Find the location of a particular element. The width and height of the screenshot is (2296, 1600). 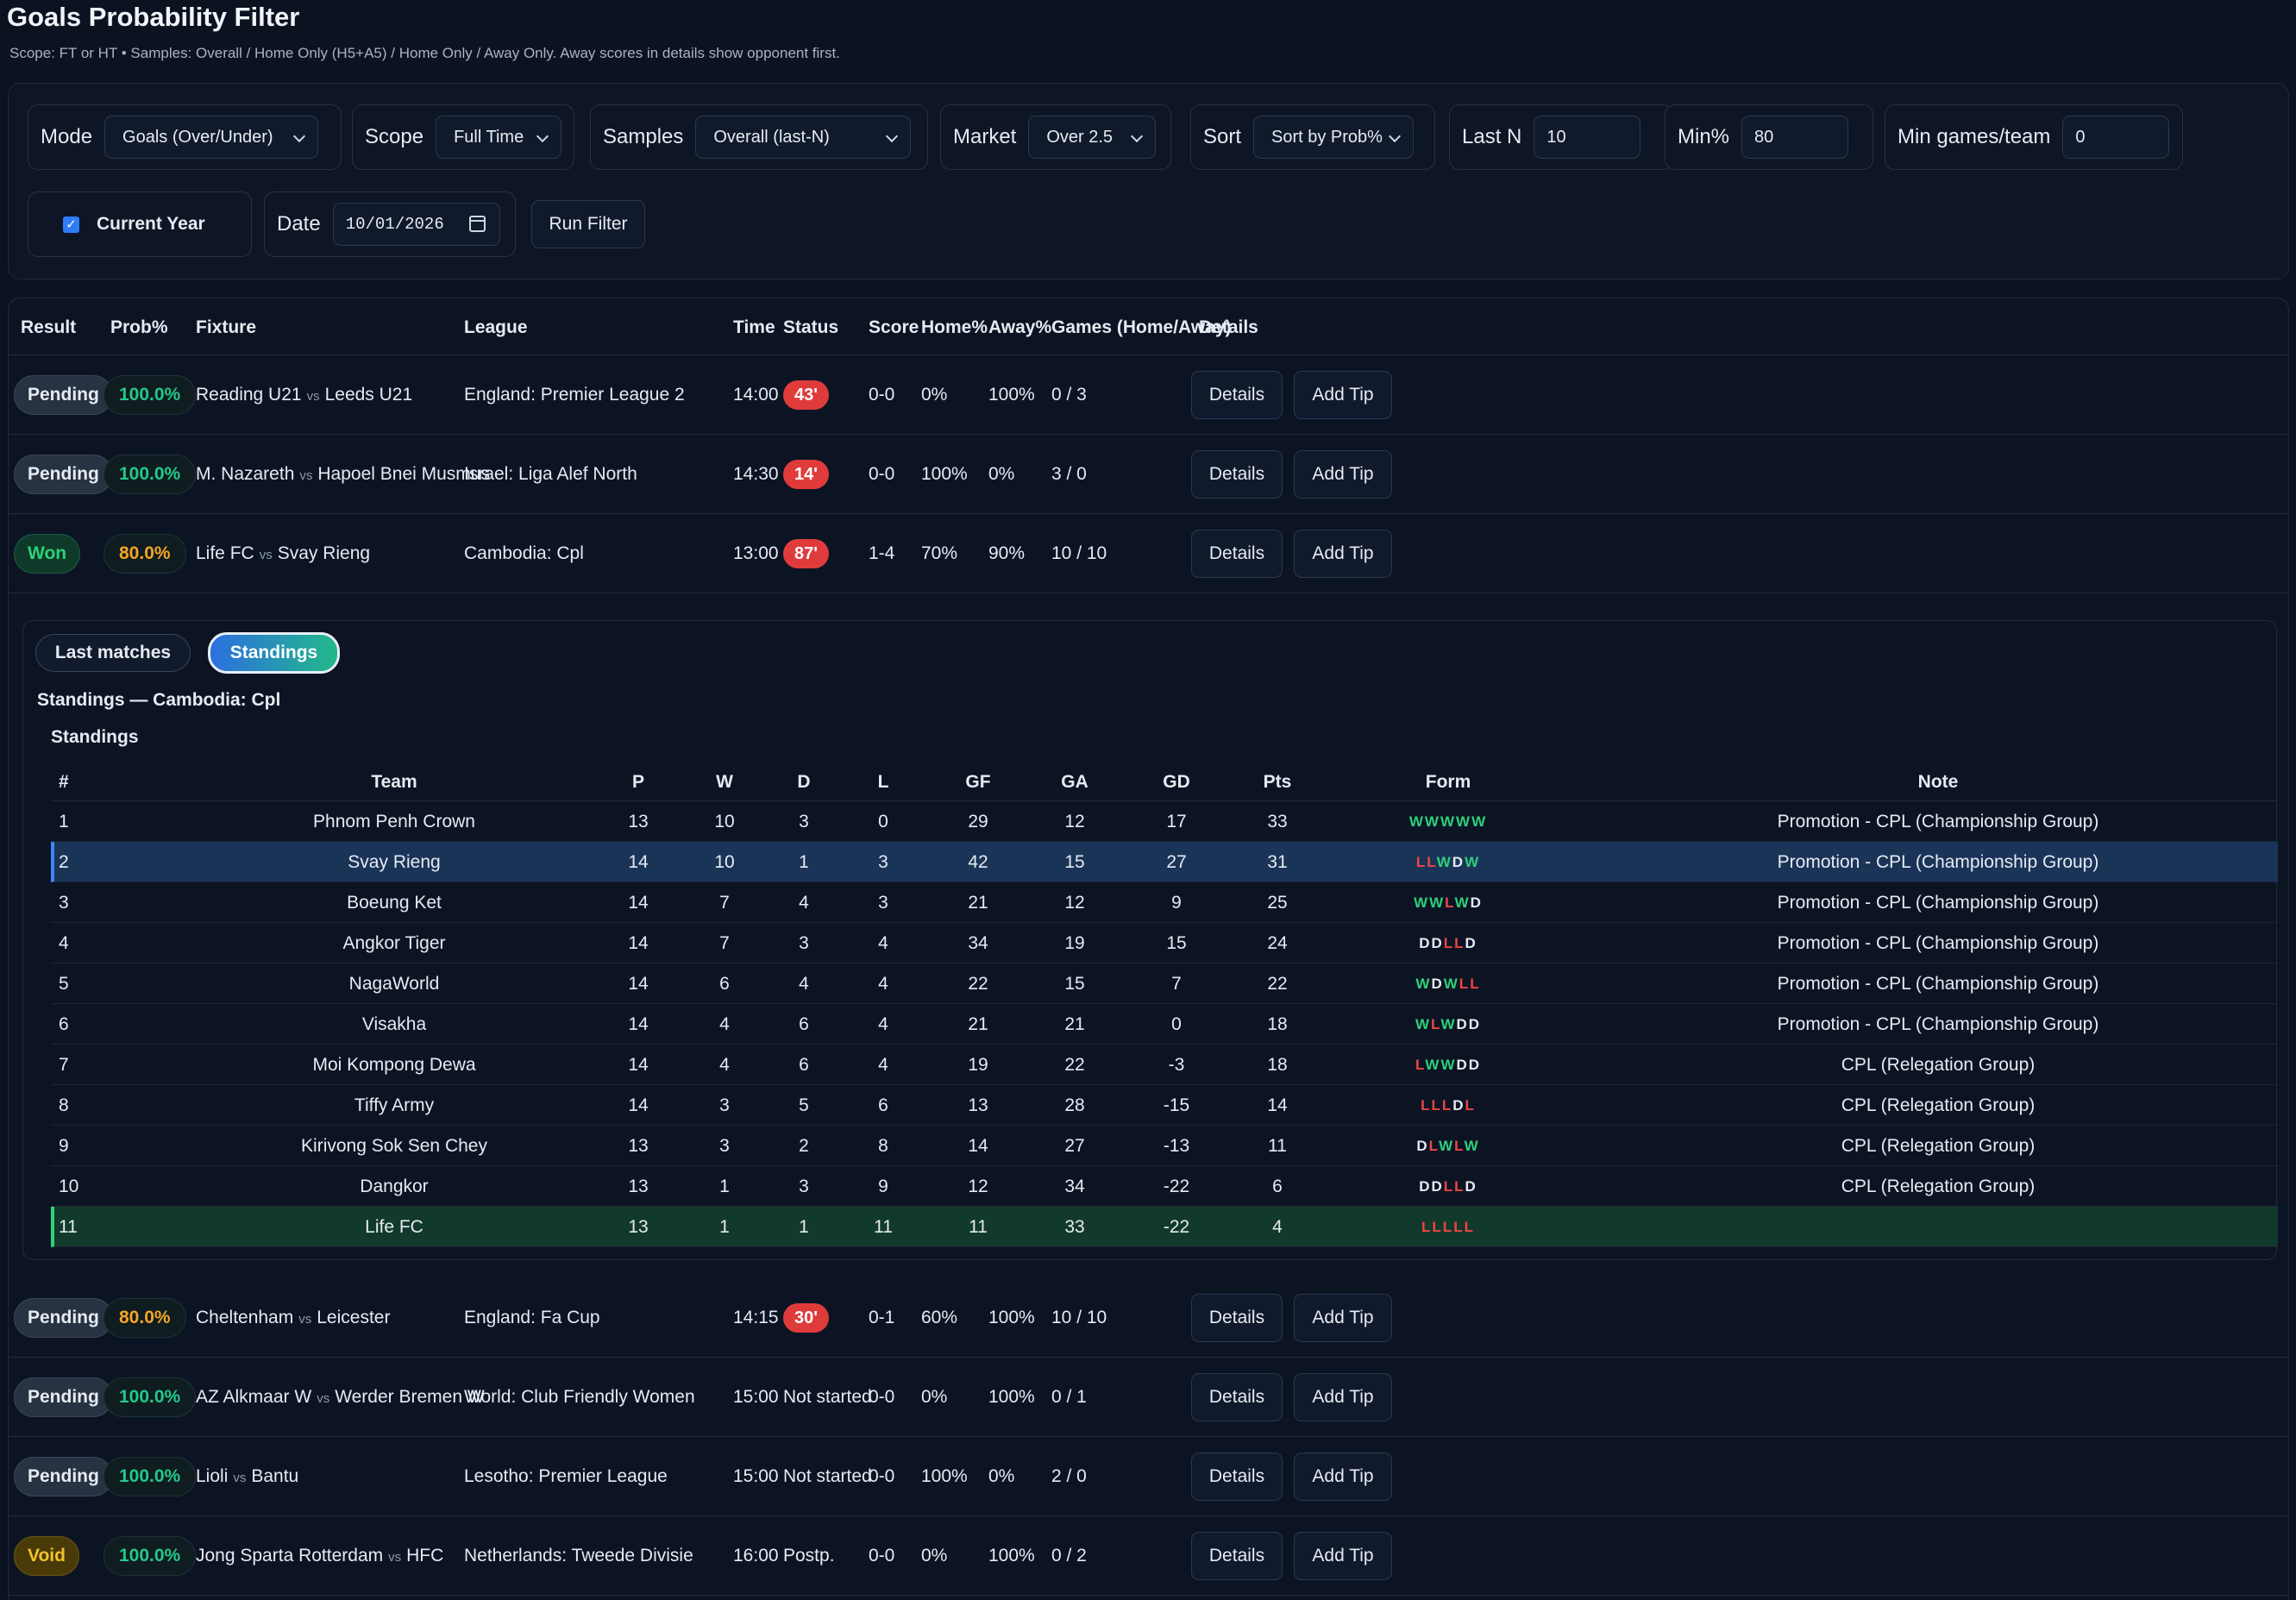

time-cell: 14:30 is located at coordinates (756, 475).